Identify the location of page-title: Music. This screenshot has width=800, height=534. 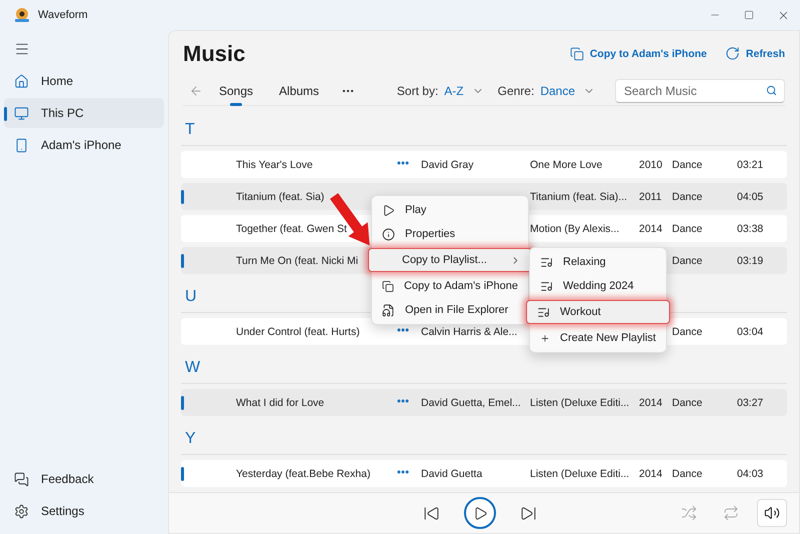
(214, 53).